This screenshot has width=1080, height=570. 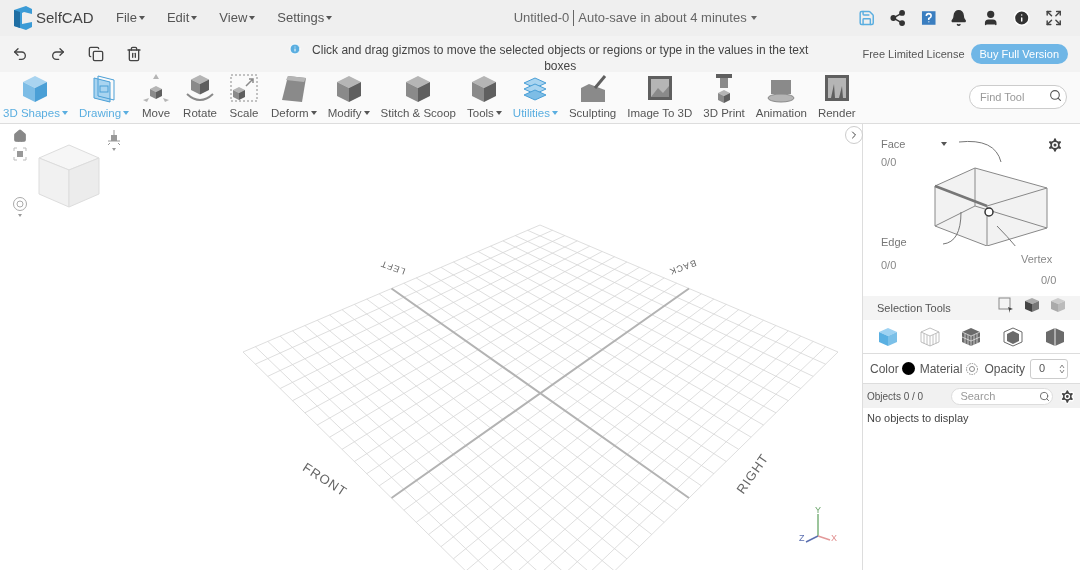 I want to click on cube-select-icon, so click(x=1032, y=305).